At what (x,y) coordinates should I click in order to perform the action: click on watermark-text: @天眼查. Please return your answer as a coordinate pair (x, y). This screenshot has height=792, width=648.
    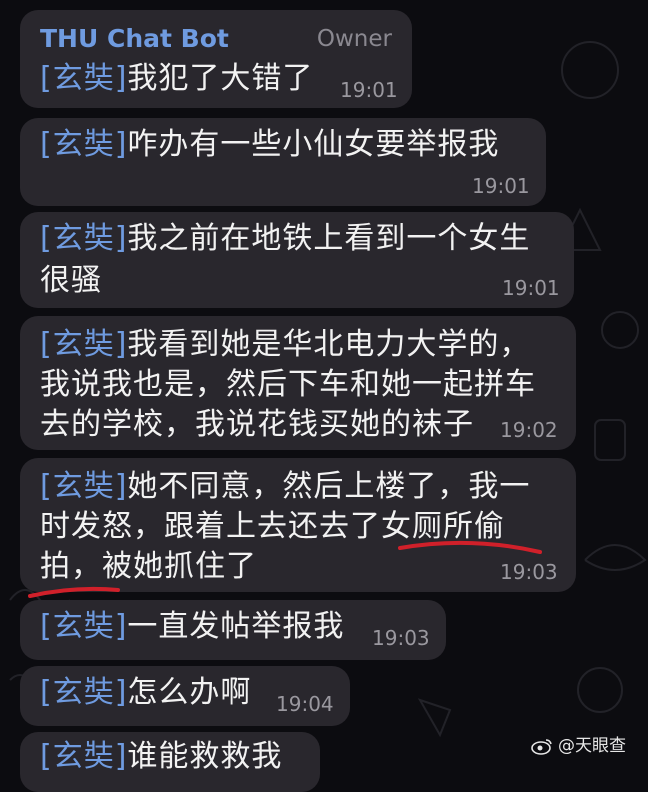
    Looking at the image, I should click on (592, 746).